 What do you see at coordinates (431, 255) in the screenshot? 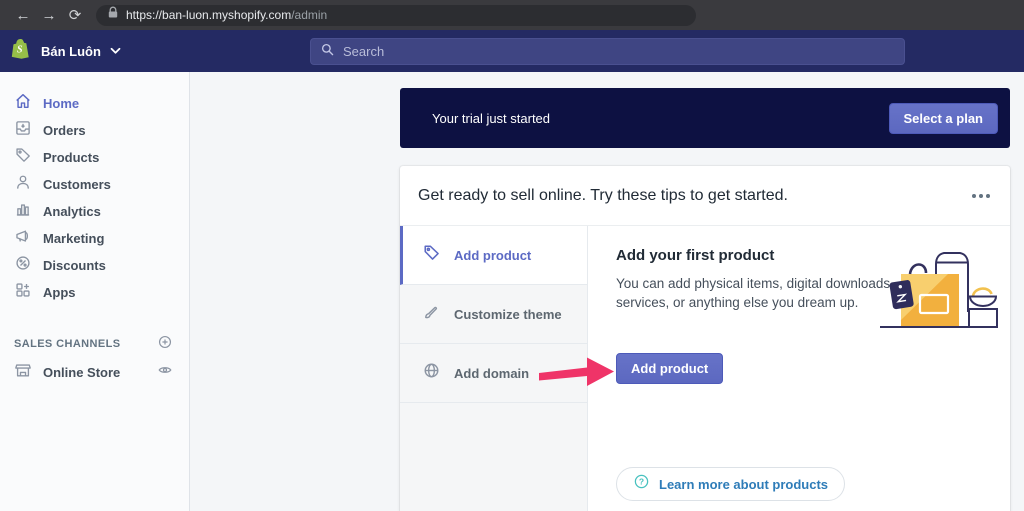
I see `tag-icon` at bounding box center [431, 255].